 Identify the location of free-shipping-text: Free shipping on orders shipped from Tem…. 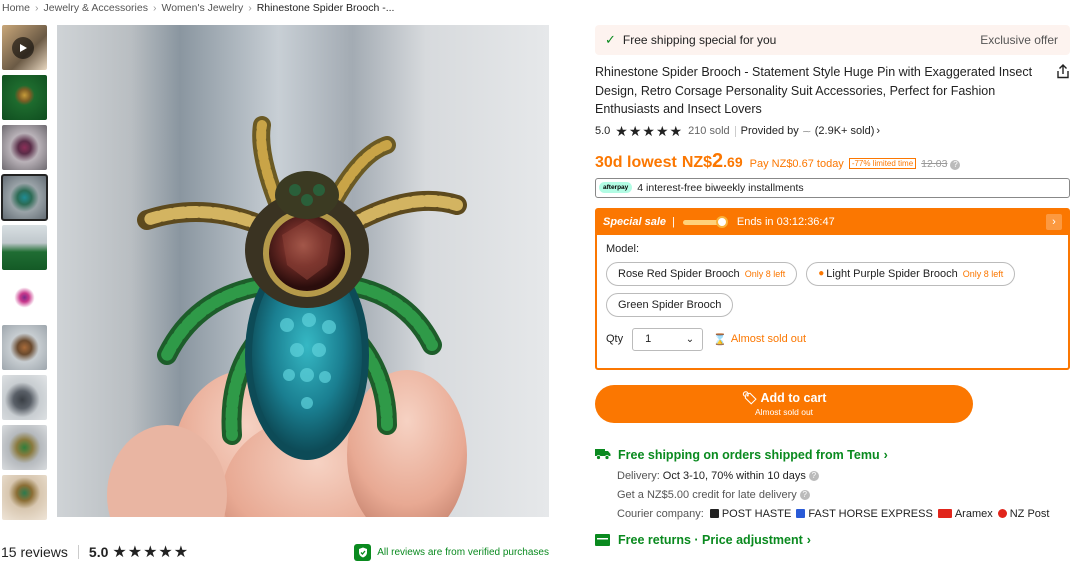
(749, 455).